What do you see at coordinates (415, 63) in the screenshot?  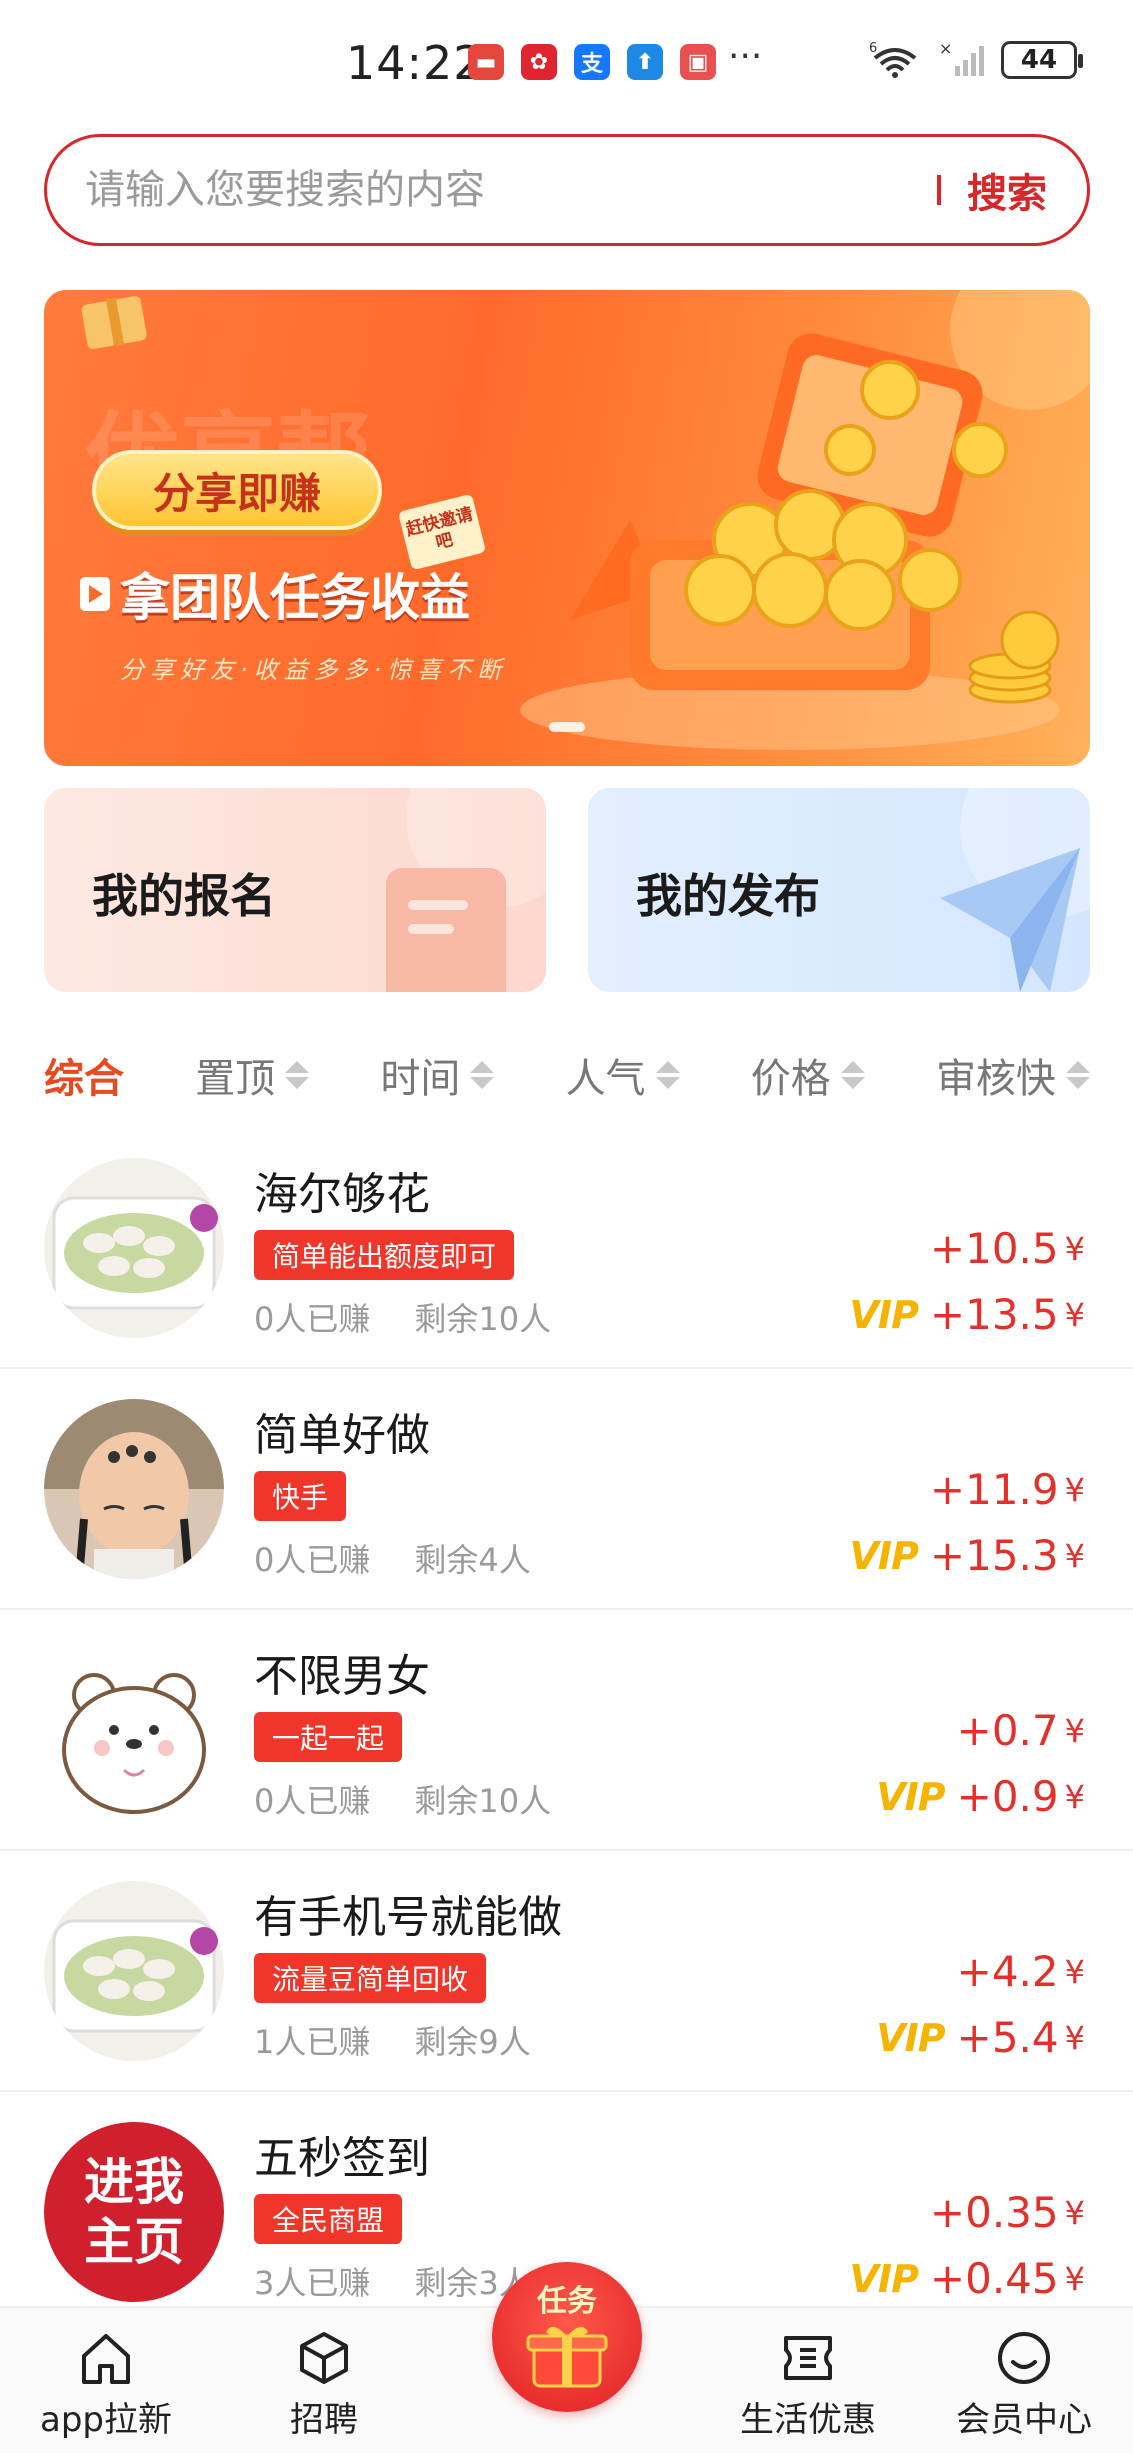 I see `clock: 14:22` at bounding box center [415, 63].